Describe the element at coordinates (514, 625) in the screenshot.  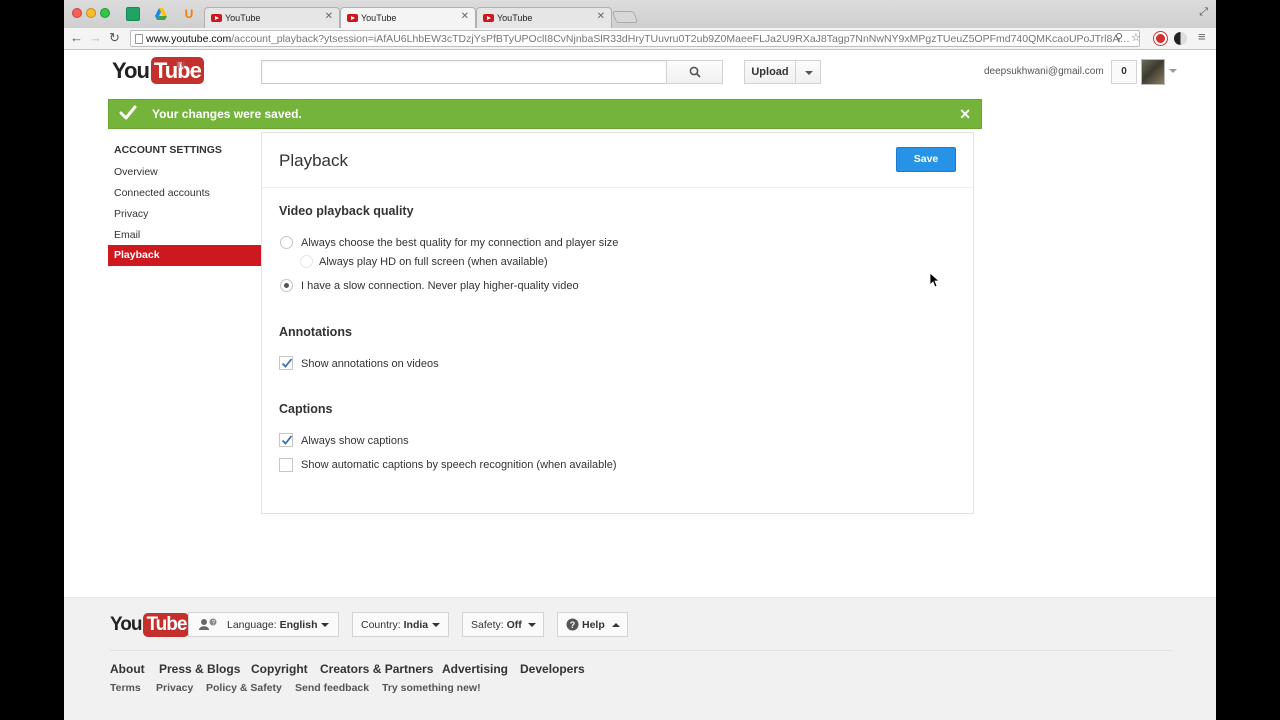
I see `safety-value: Off` at that location.